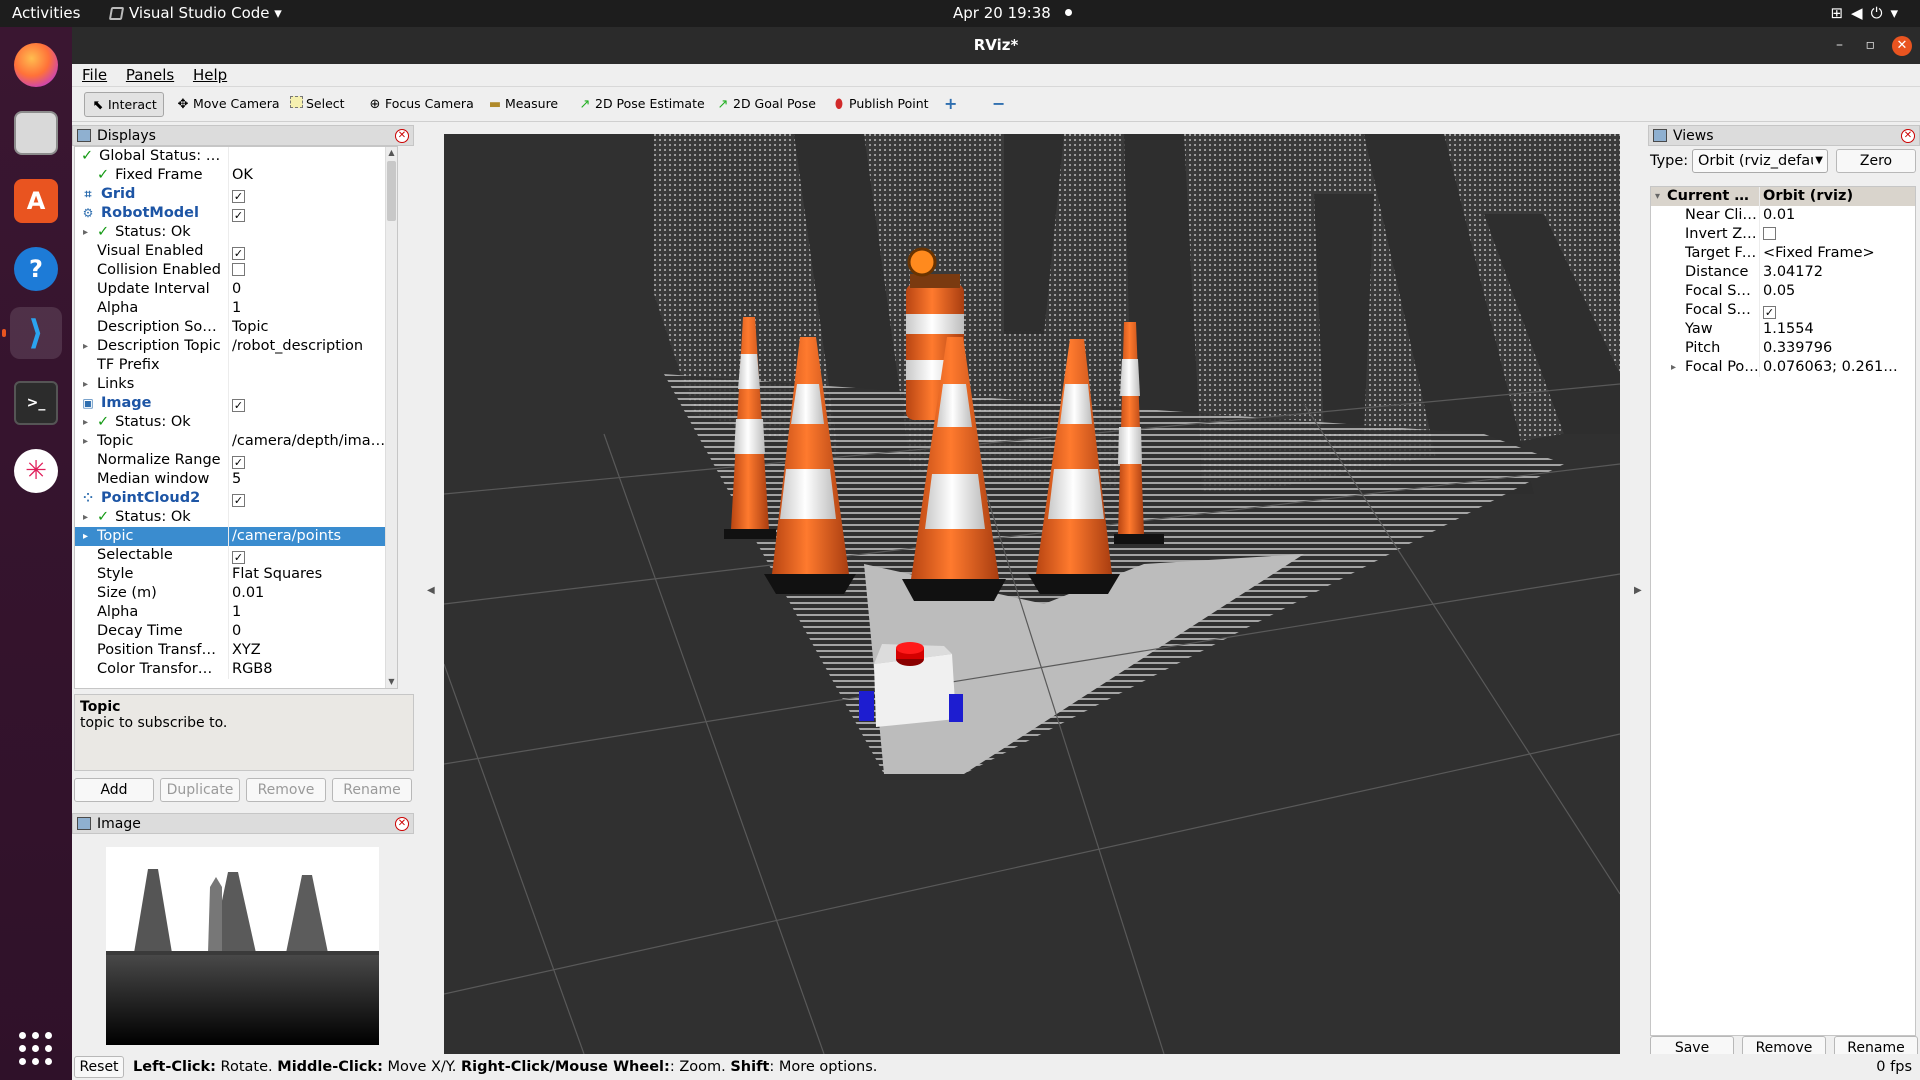 The height and width of the screenshot is (1080, 1920). What do you see at coordinates (286, 790) in the screenshot?
I see `remove-display-button: Remove` at bounding box center [286, 790].